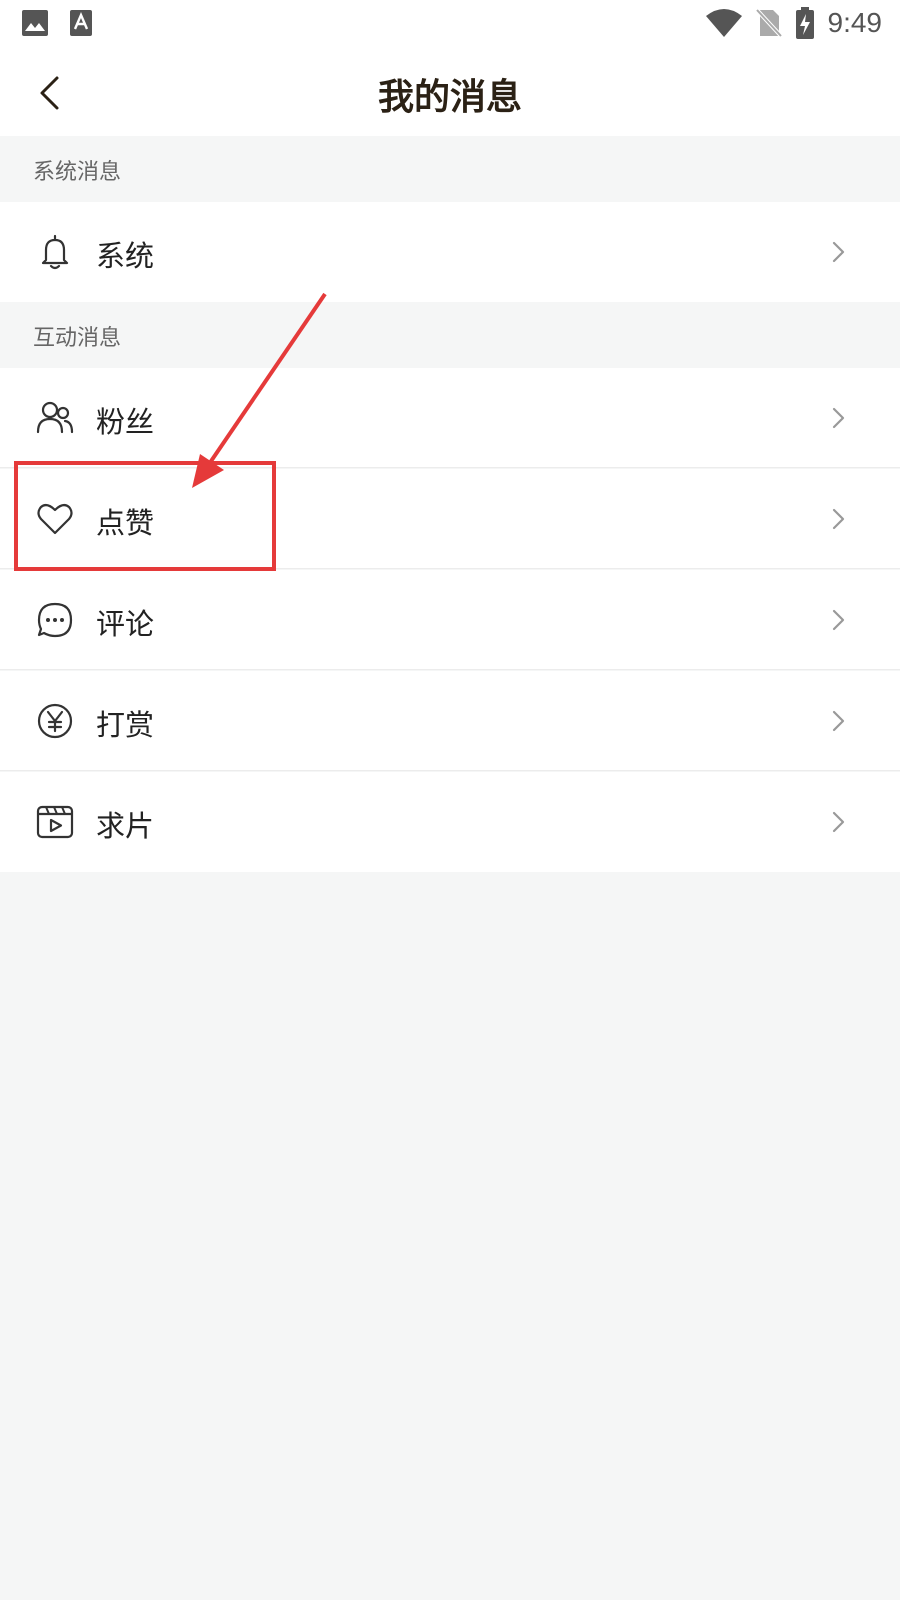  I want to click on menu-item-label: 评论, so click(125, 624).